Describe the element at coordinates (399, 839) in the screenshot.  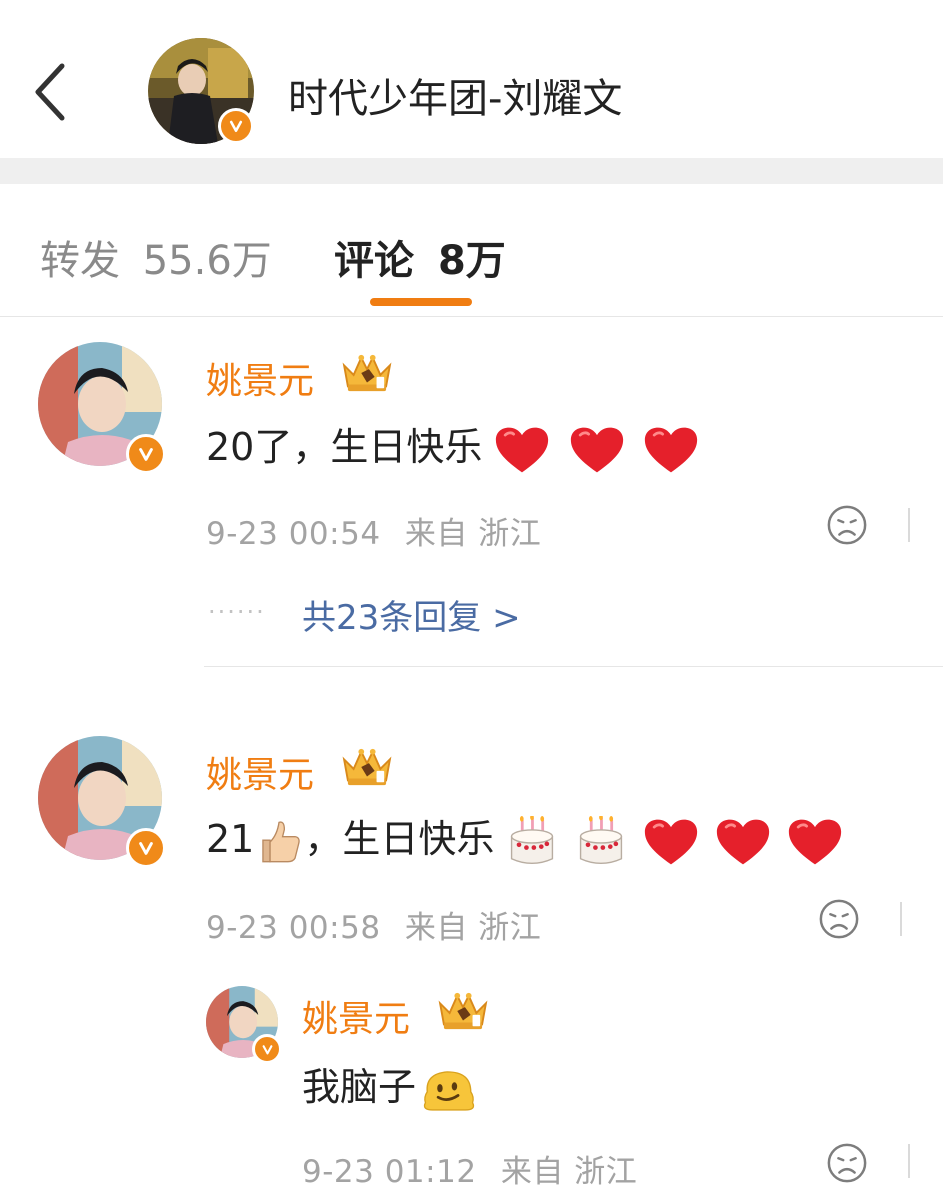
I see `comment-text-body: ，生日快乐` at that location.